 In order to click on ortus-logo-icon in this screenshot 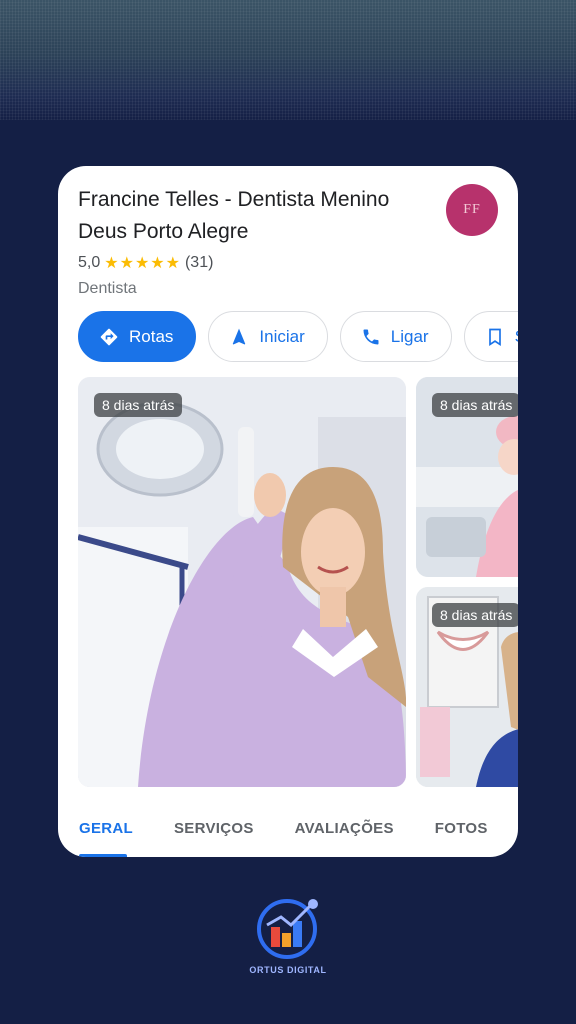, I will do `click(287, 929)`.